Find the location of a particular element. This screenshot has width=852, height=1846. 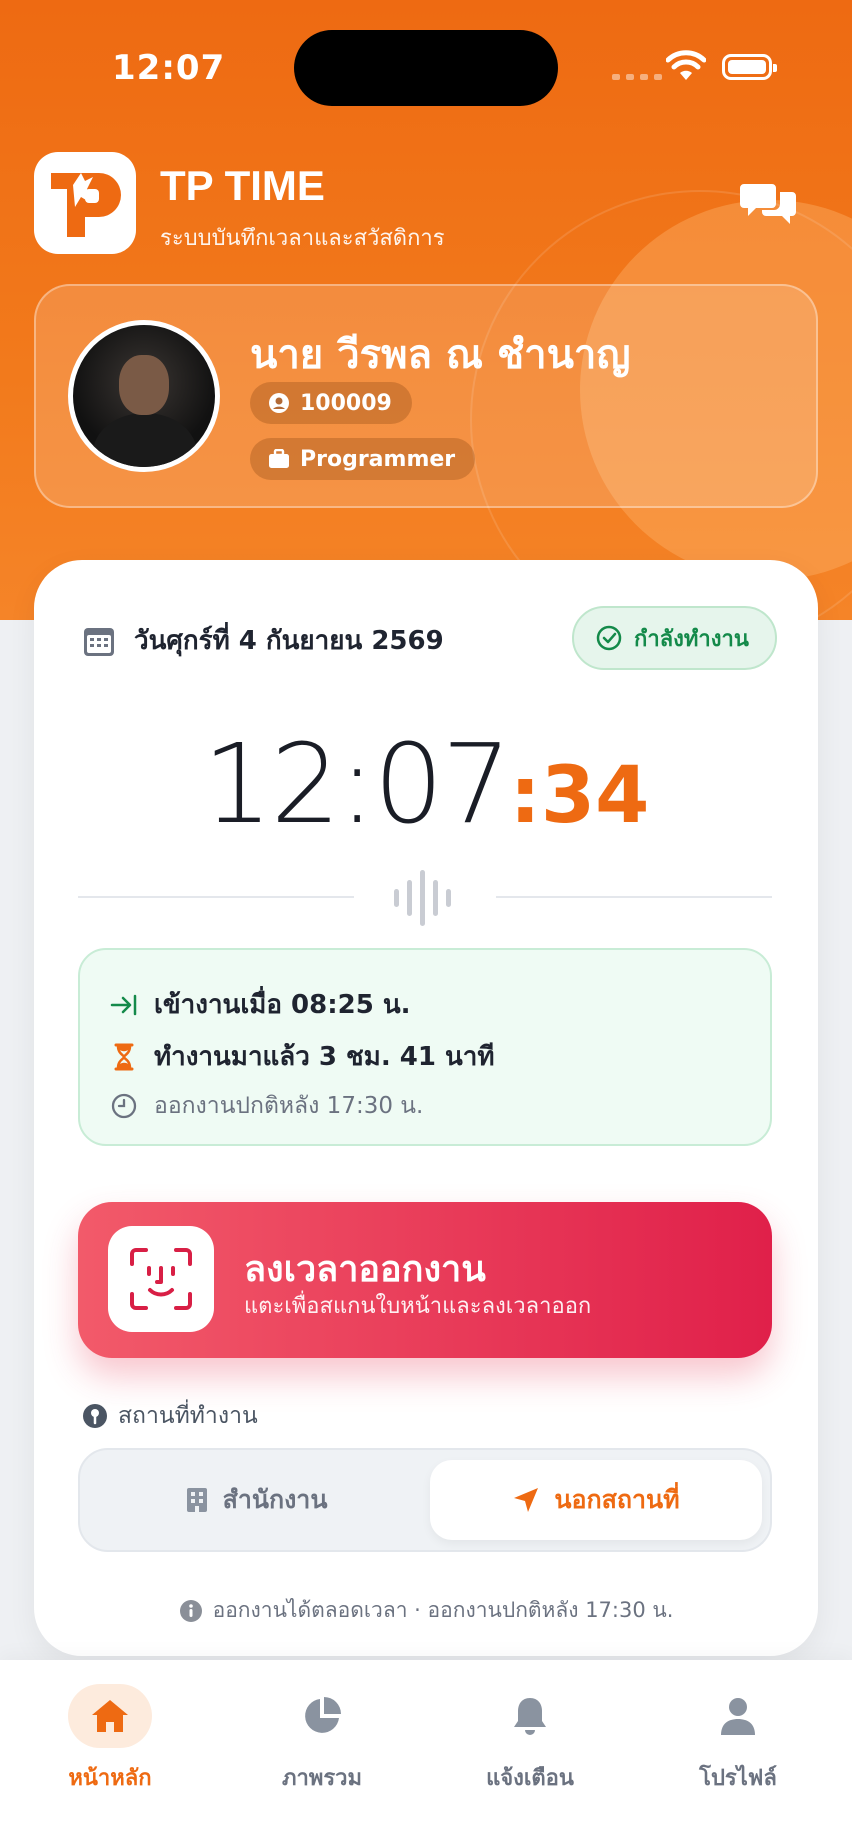

location-label-text: สถานที่ทำงาน is located at coordinates (188, 1416).